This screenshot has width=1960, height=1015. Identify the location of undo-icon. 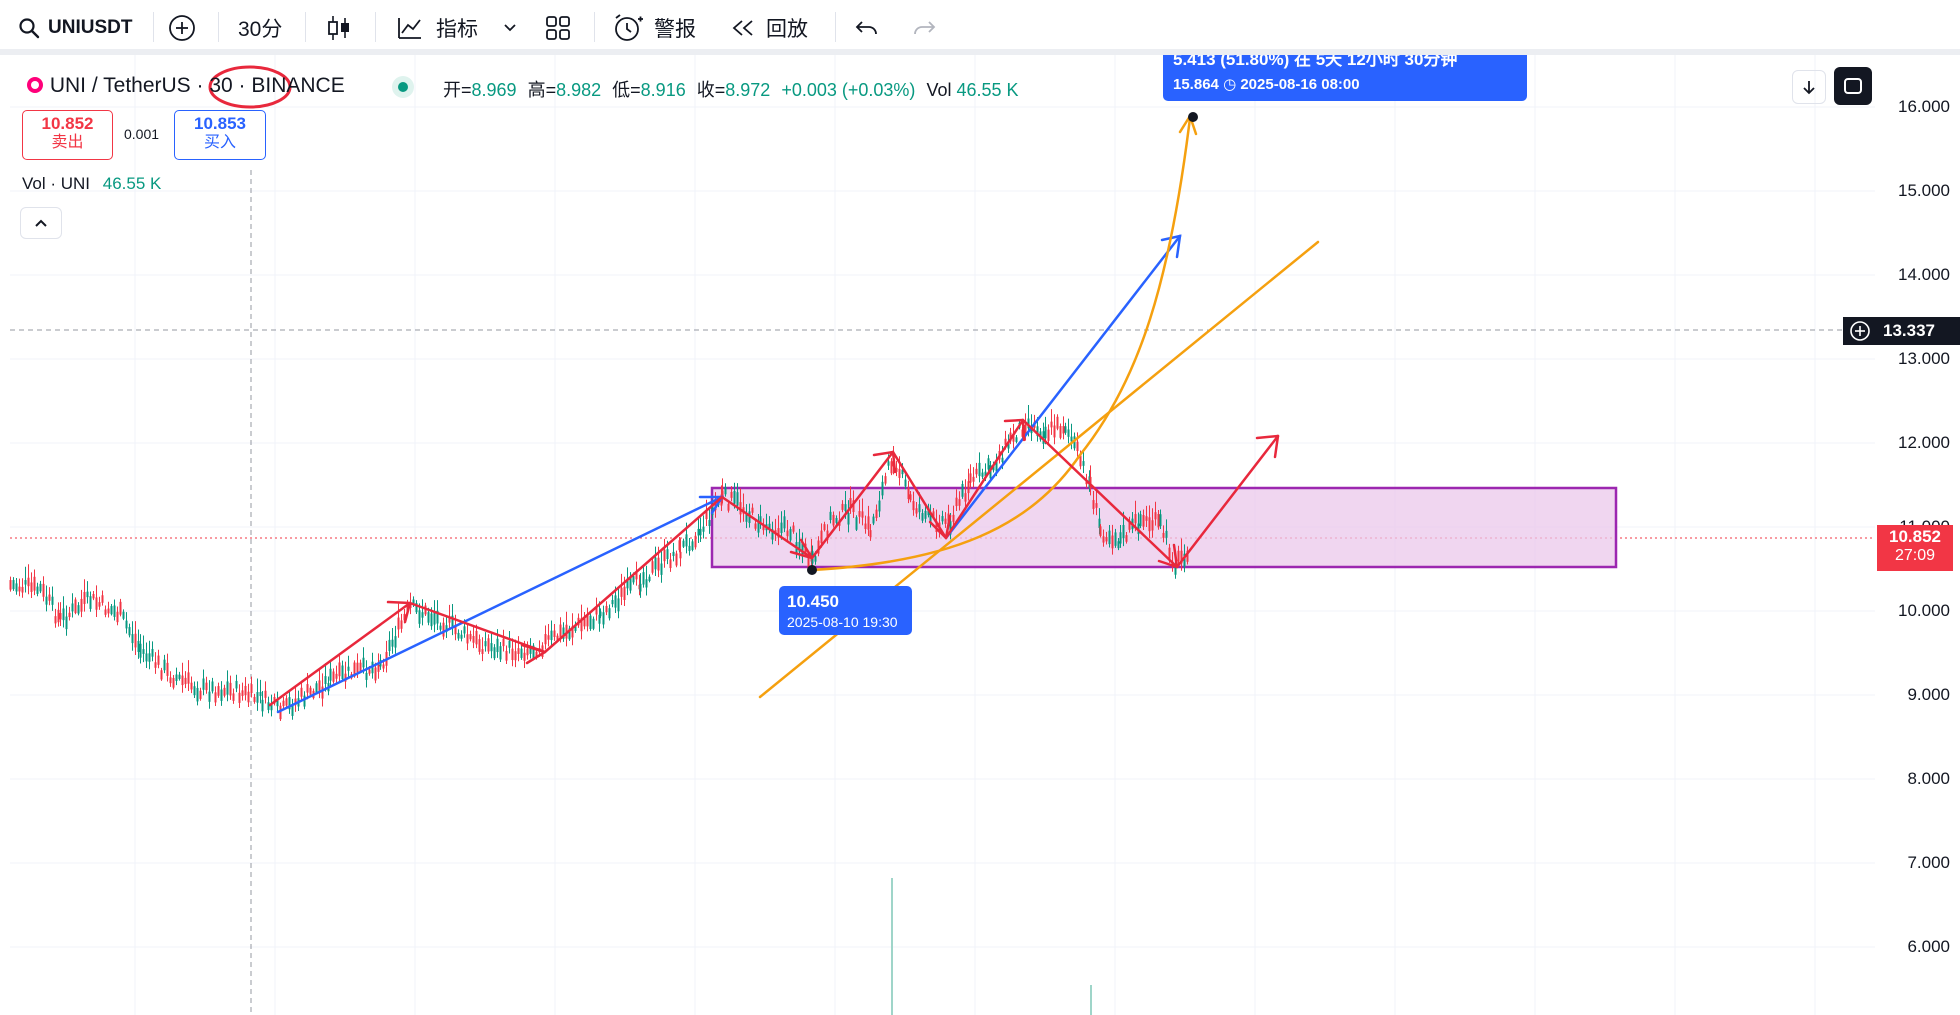
(866, 27).